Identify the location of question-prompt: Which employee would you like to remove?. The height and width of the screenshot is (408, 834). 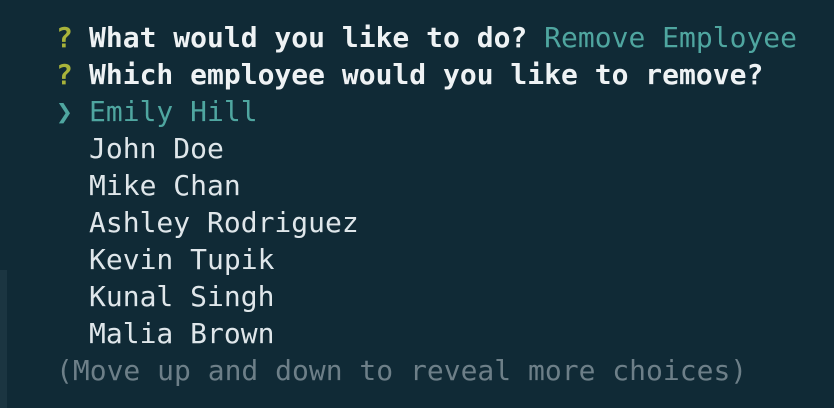
(426, 74).